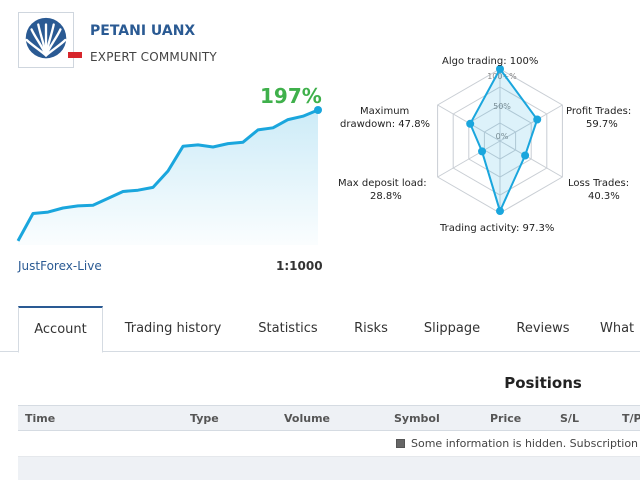  I want to click on column-header-type: Type, so click(204, 418).